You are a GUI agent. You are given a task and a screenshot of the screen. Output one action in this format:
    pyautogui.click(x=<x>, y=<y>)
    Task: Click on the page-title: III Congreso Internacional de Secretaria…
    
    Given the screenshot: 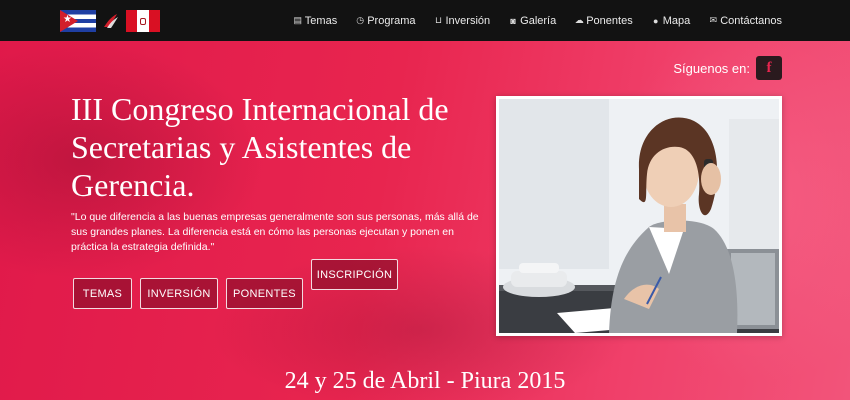 What is the action you would take?
    pyautogui.click(x=260, y=147)
    